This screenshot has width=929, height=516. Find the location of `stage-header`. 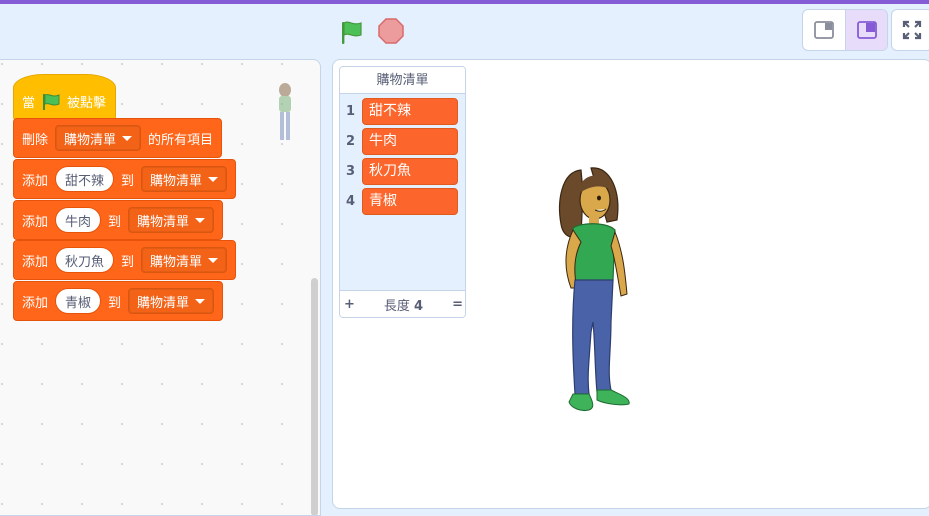

stage-header is located at coordinates (464, 31).